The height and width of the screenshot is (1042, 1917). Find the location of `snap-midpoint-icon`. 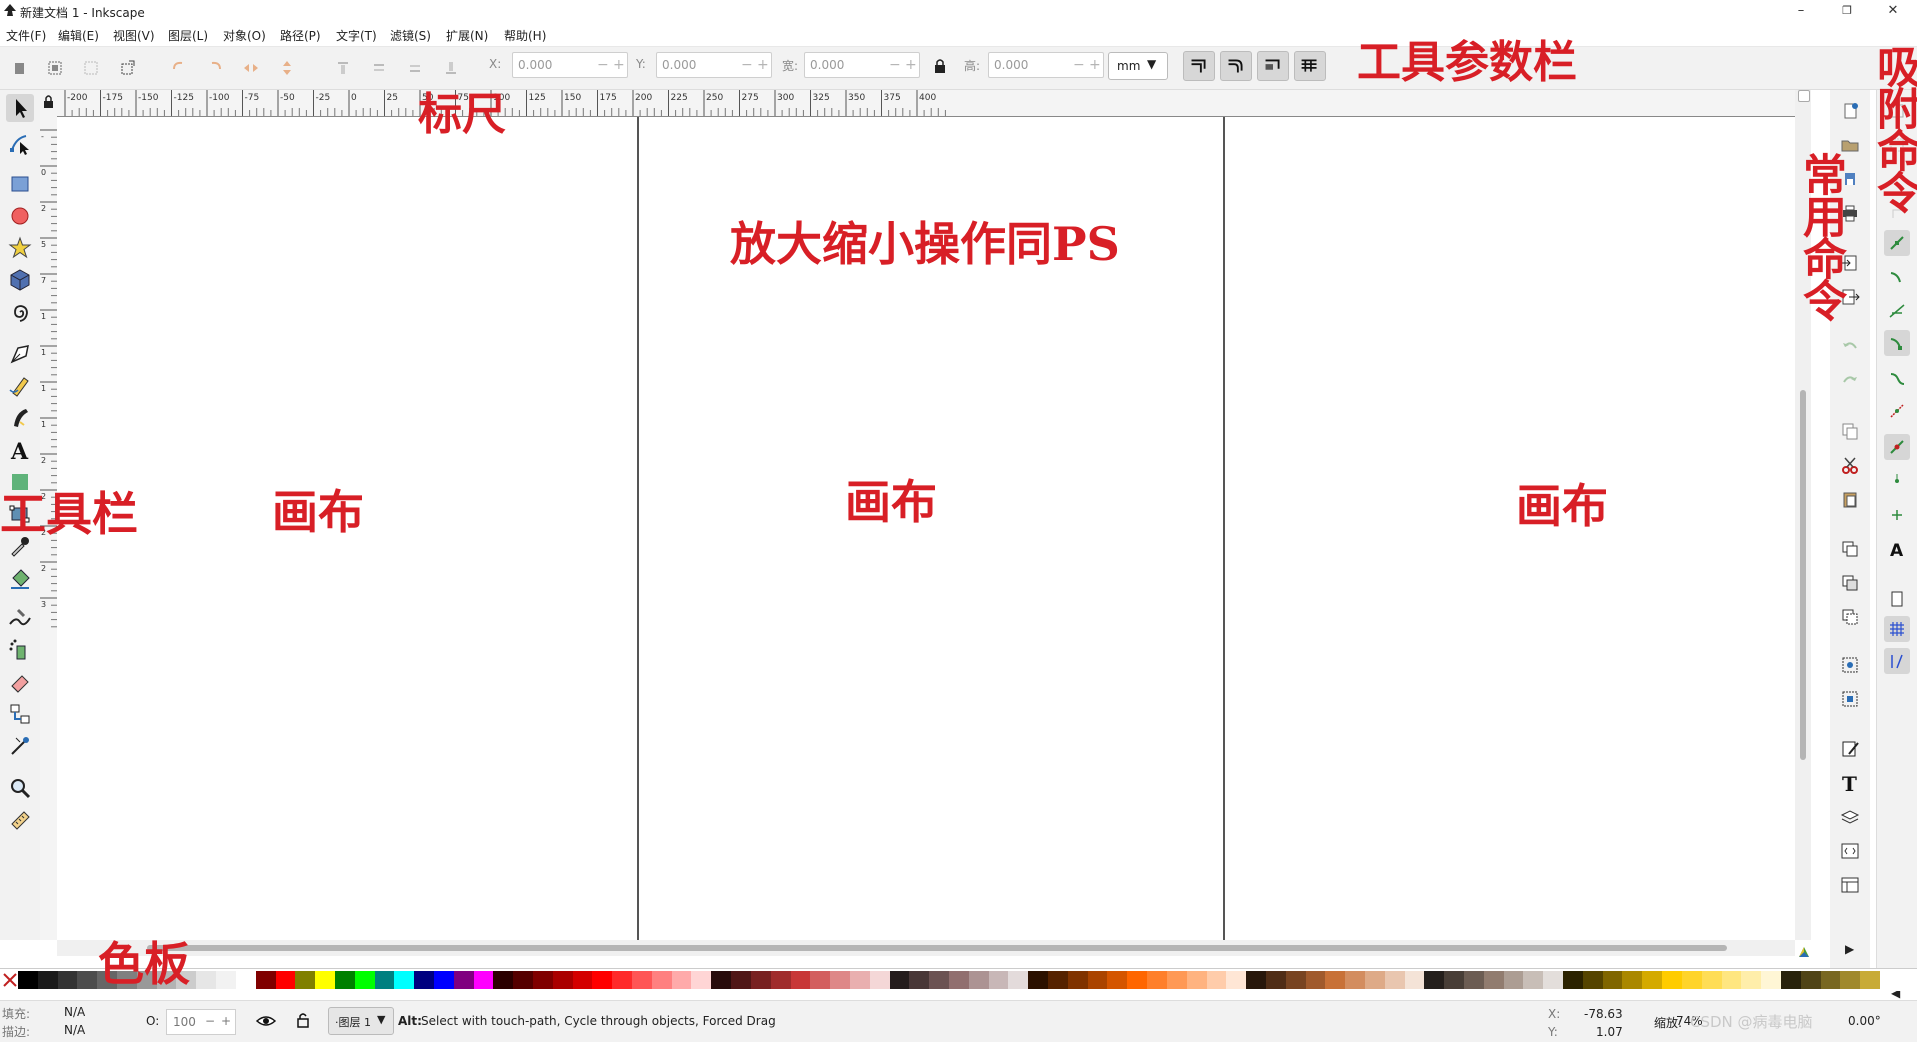

snap-midpoint-icon is located at coordinates (1897, 411).